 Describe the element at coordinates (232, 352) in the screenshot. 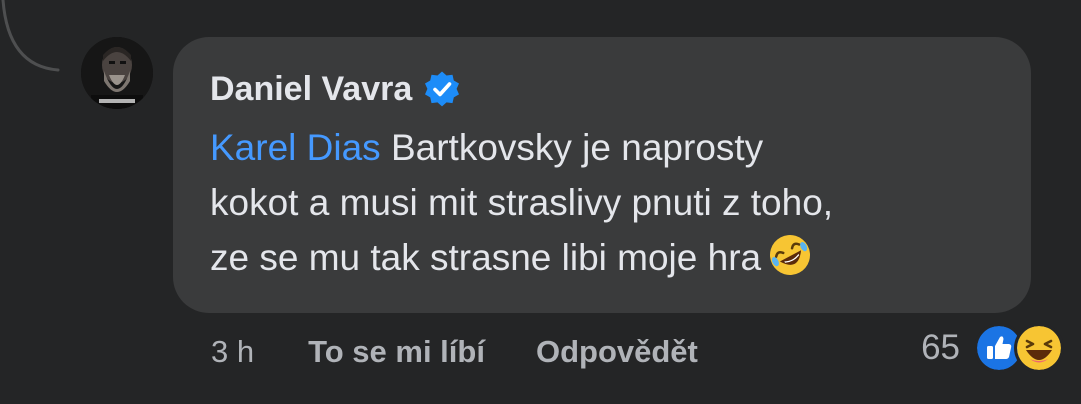

I see `comment-timestamp: 3 h` at that location.